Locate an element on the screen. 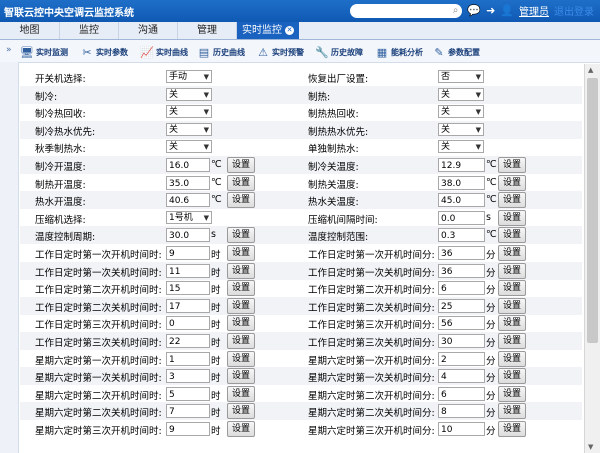 The width and height of the screenshot is (600, 453). field-input: 8 is located at coordinates (461, 411).